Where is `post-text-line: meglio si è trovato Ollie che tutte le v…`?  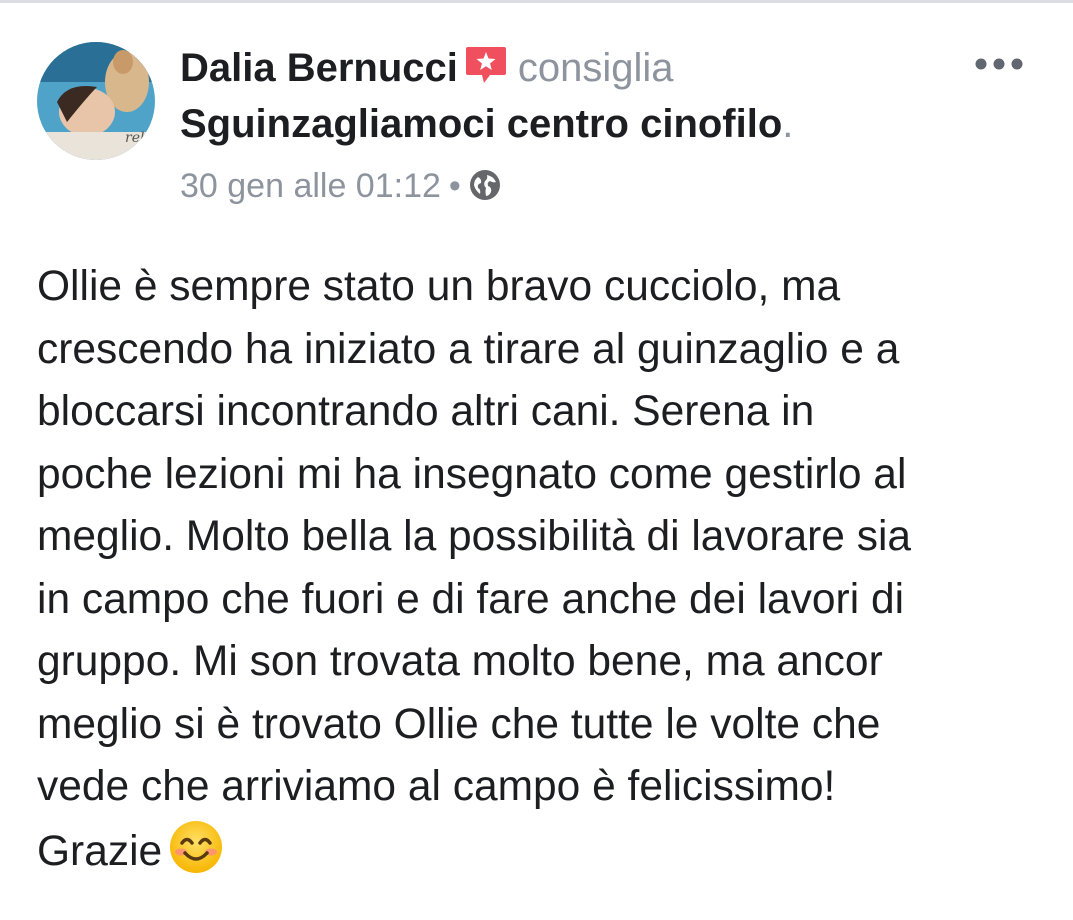 post-text-line: meglio si è trovato Ollie che tutte le v… is located at coordinates (459, 724).